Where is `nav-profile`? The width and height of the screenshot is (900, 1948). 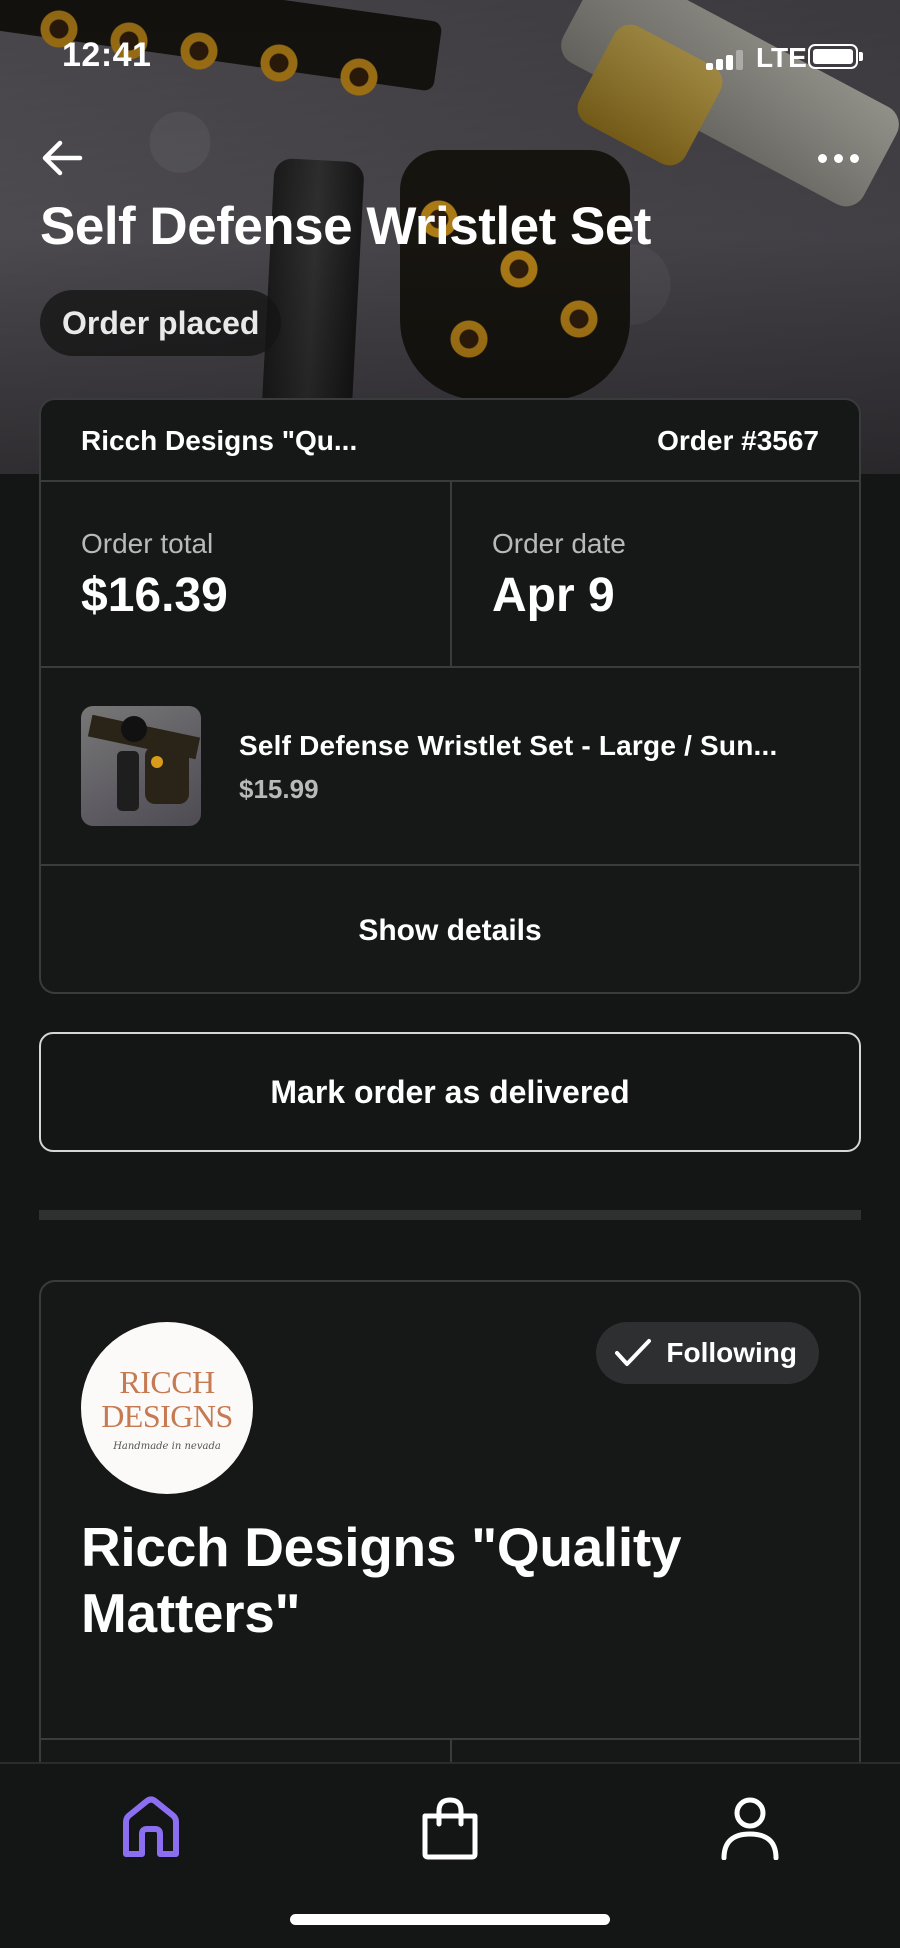 nav-profile is located at coordinates (750, 1828).